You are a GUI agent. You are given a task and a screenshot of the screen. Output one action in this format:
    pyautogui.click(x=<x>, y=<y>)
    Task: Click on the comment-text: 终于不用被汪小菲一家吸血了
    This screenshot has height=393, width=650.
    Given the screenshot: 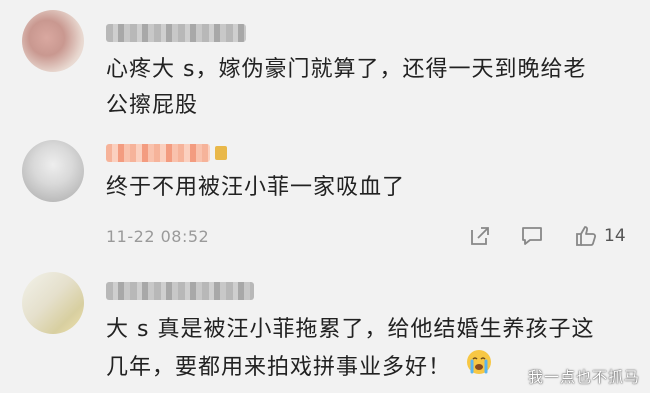 What is the action you would take?
    pyautogui.click(x=256, y=187)
    